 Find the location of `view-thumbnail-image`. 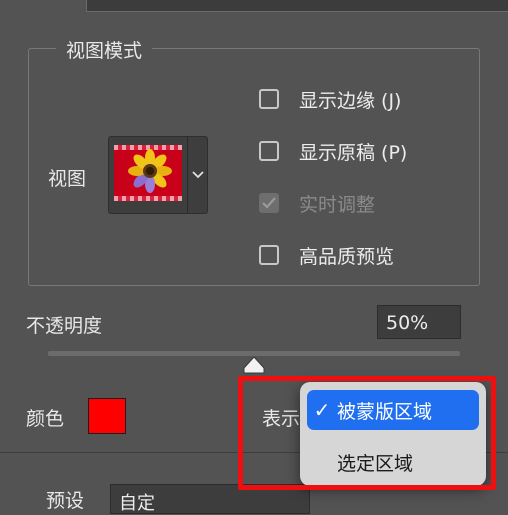

view-thumbnail-image is located at coordinates (148, 173).